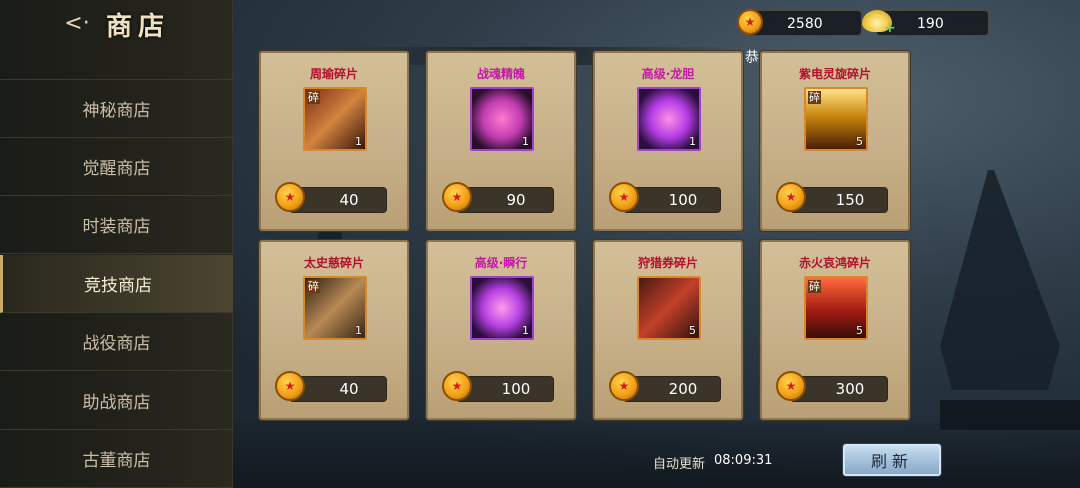 This screenshot has width=1080, height=488. Describe the element at coordinates (679, 464) in the screenshot. I see `auto-refresh-label: 自动更新` at that location.